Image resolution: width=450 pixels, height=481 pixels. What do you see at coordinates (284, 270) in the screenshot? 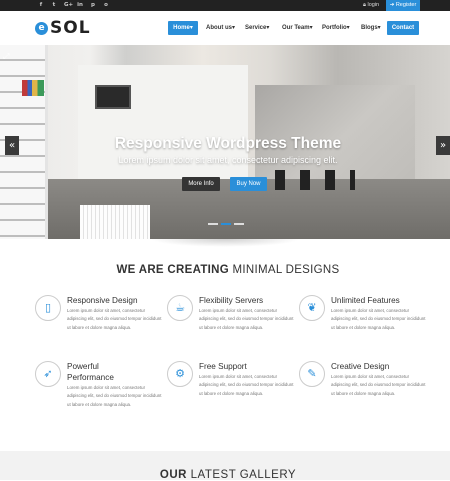
I see `section-title-rest: MINIMAL DESIGNS` at bounding box center [284, 270].